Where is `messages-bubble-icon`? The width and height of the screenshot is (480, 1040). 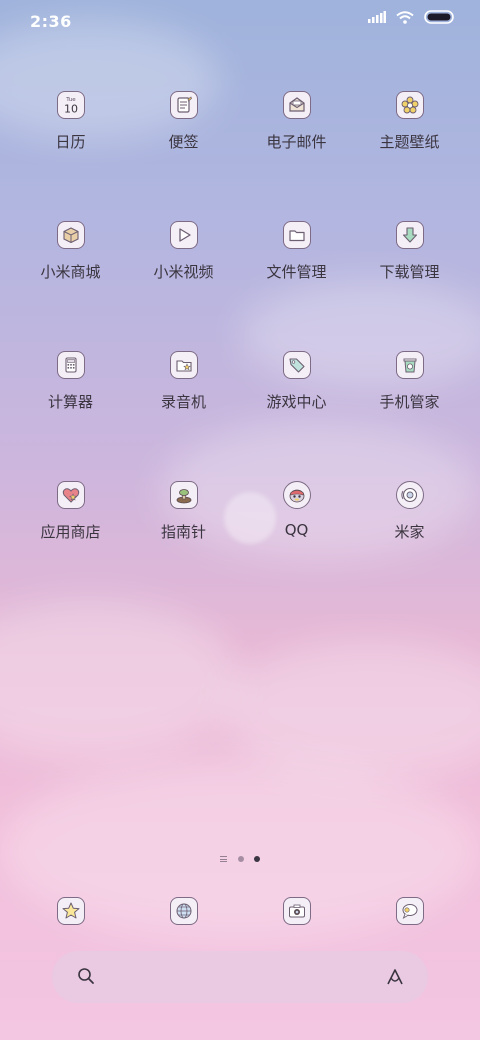 messages-bubble-icon is located at coordinates (409, 911).